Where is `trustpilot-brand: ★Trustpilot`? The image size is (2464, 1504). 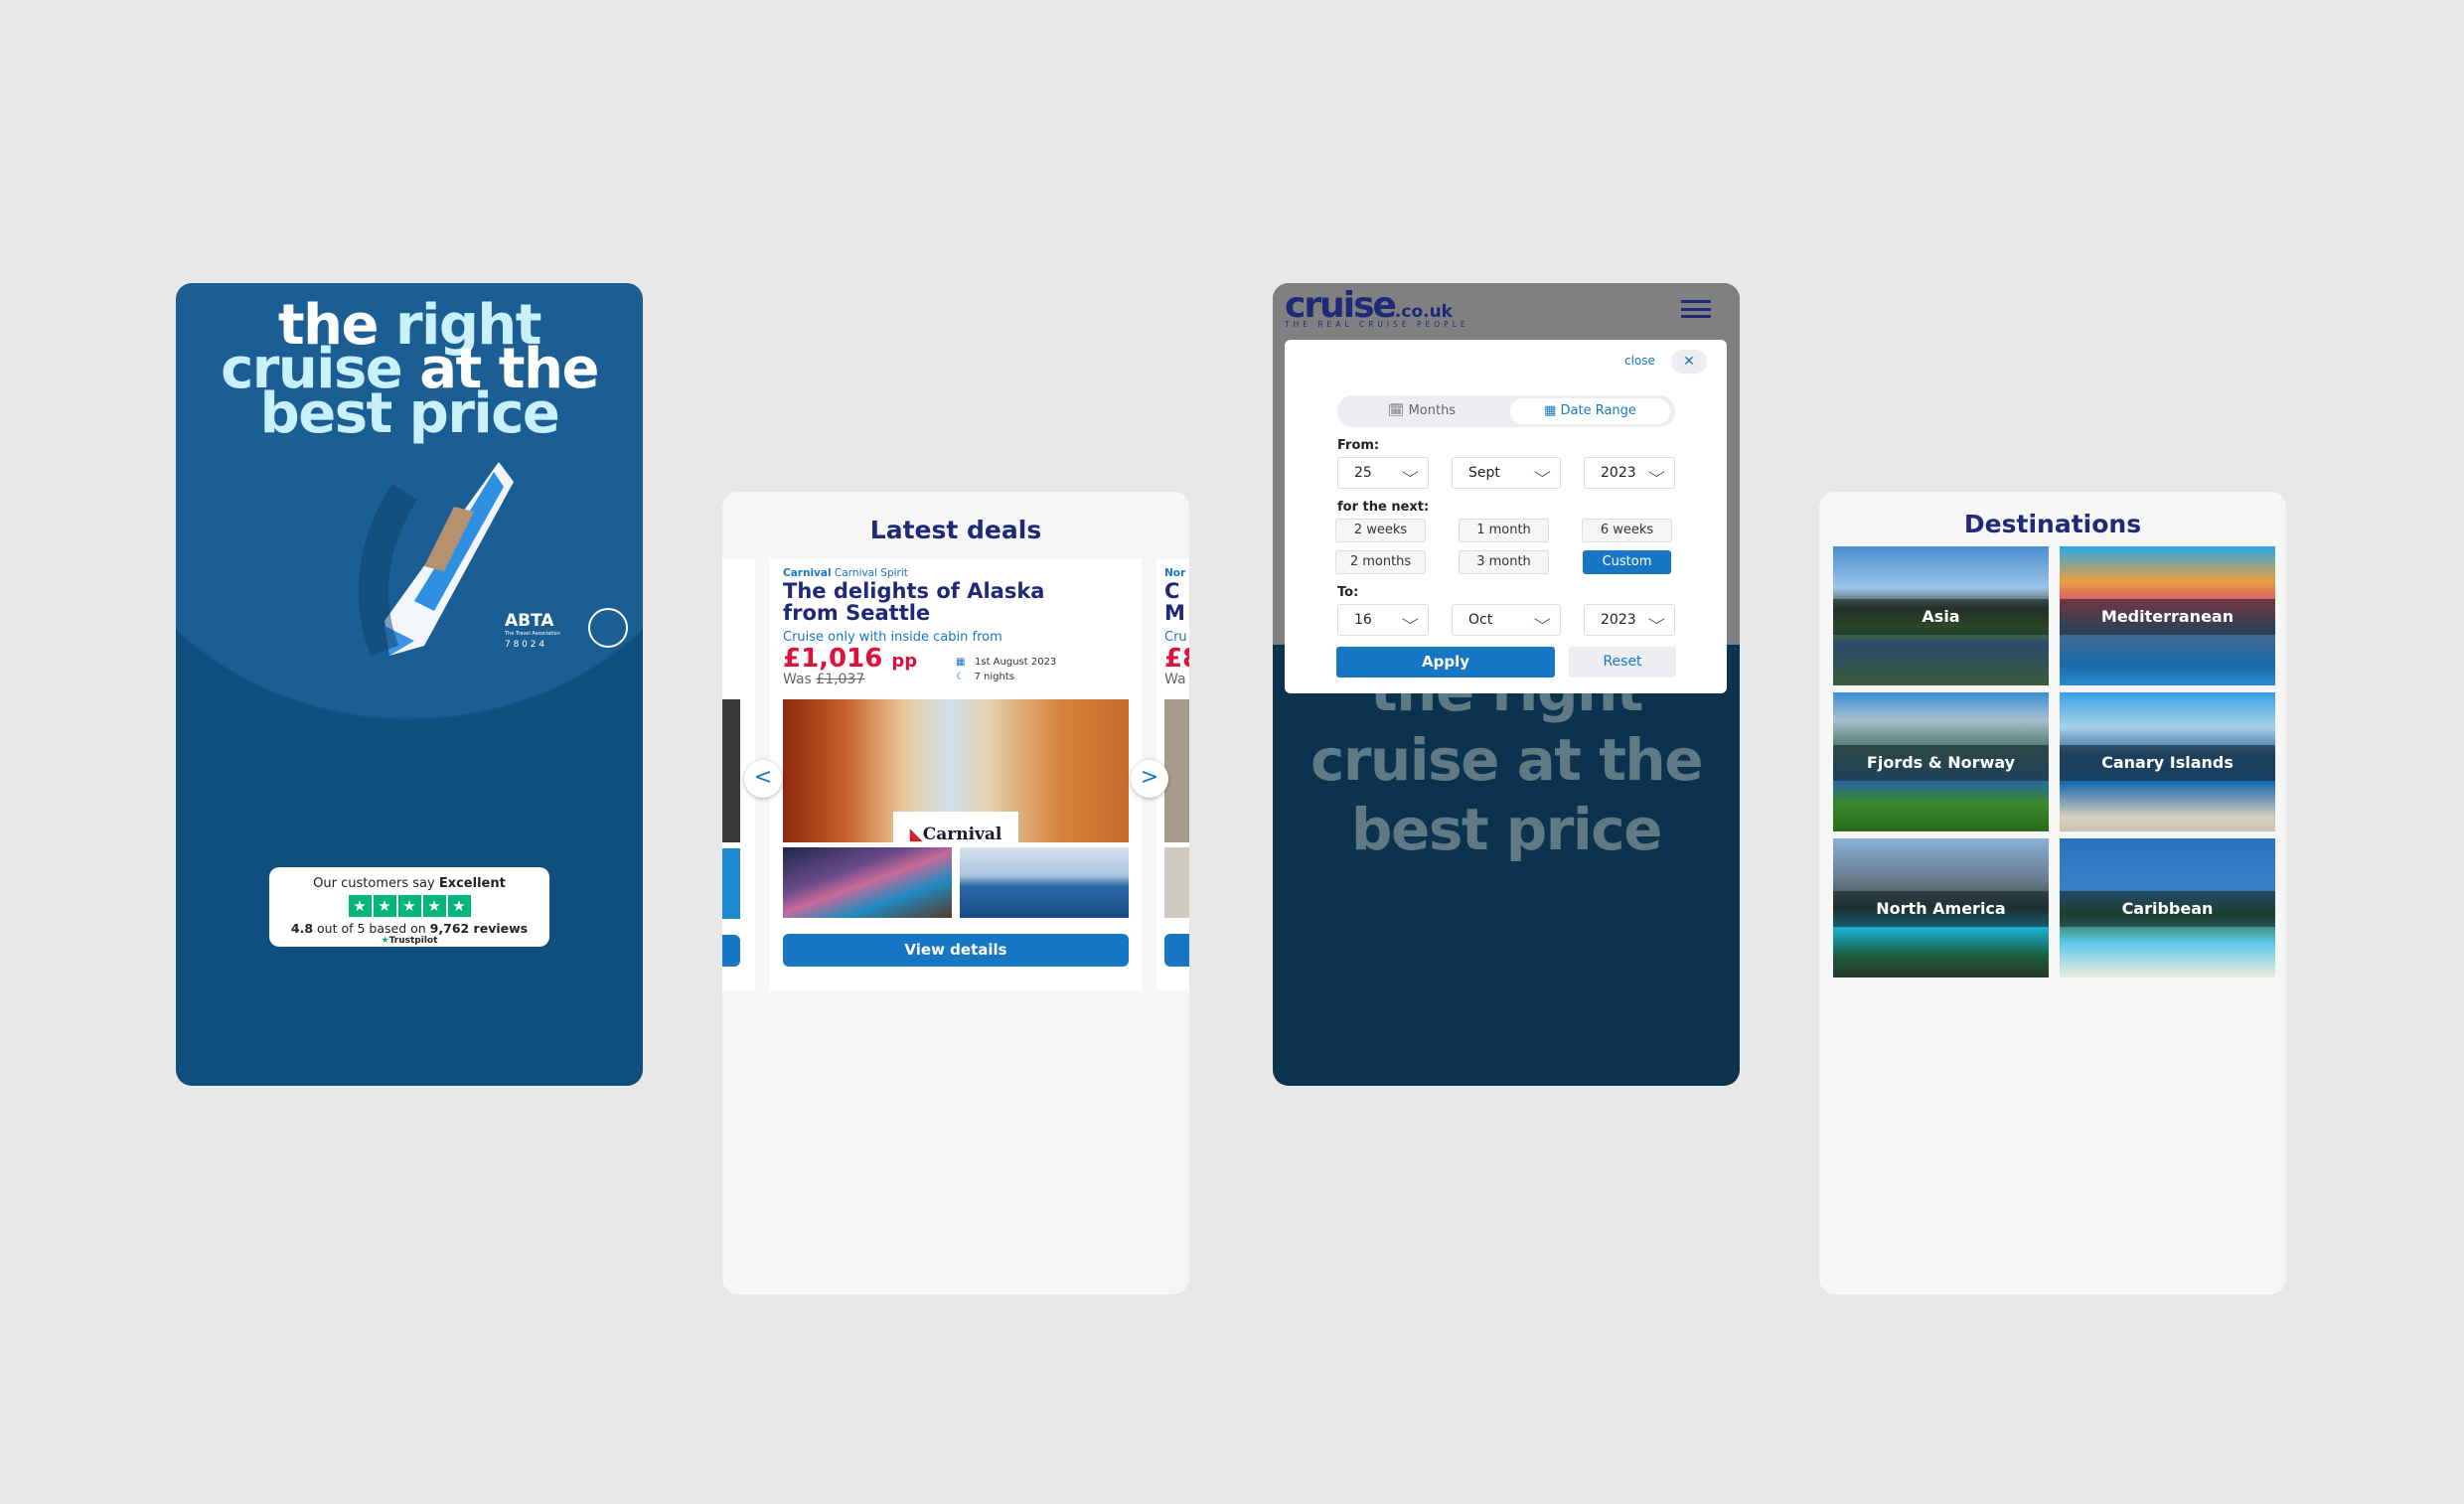 trustpilot-brand: ★Trustpilot is located at coordinates (409, 941).